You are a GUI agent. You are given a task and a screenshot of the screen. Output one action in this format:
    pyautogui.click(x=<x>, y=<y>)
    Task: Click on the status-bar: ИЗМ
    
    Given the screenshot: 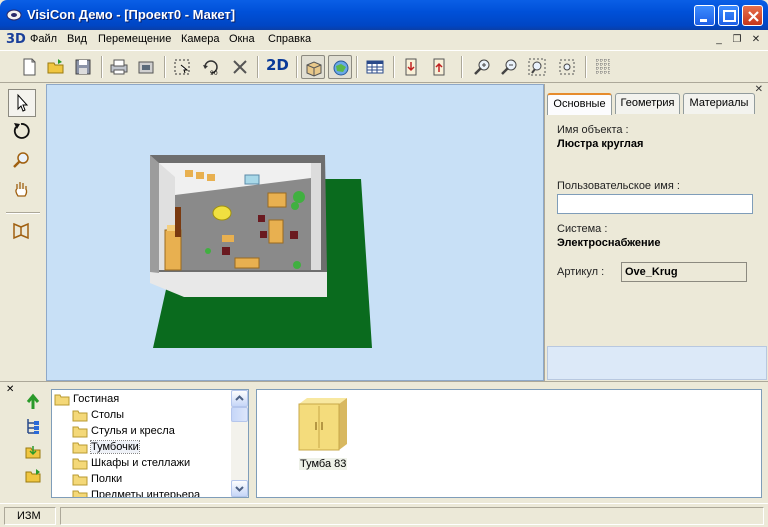 What is the action you would take?
    pyautogui.click(x=384, y=515)
    